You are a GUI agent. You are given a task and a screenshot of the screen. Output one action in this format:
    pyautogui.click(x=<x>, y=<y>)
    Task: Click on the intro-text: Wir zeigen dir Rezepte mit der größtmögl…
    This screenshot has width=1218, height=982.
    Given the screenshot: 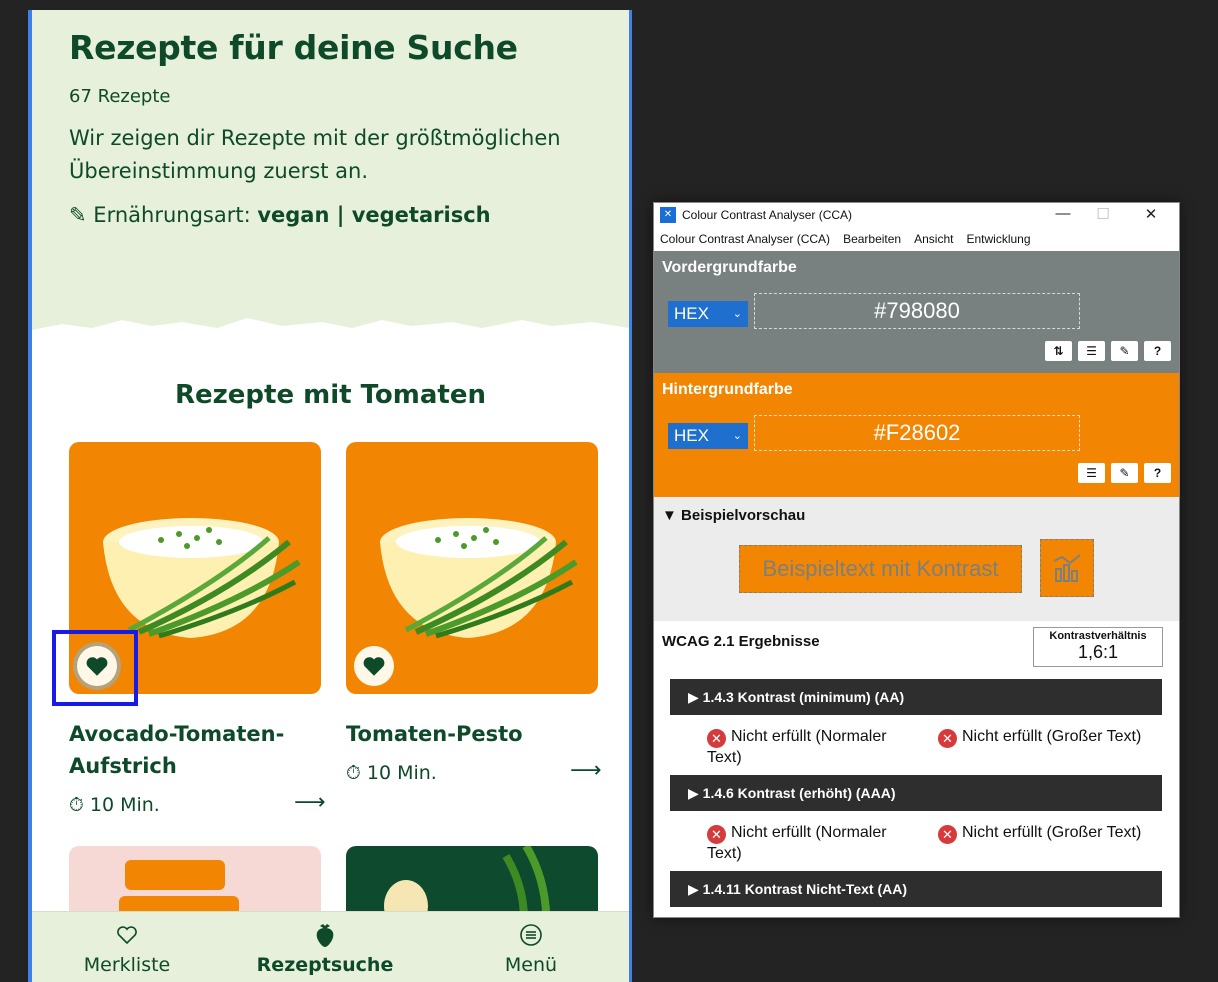 What is the action you would take?
    pyautogui.click(x=315, y=154)
    